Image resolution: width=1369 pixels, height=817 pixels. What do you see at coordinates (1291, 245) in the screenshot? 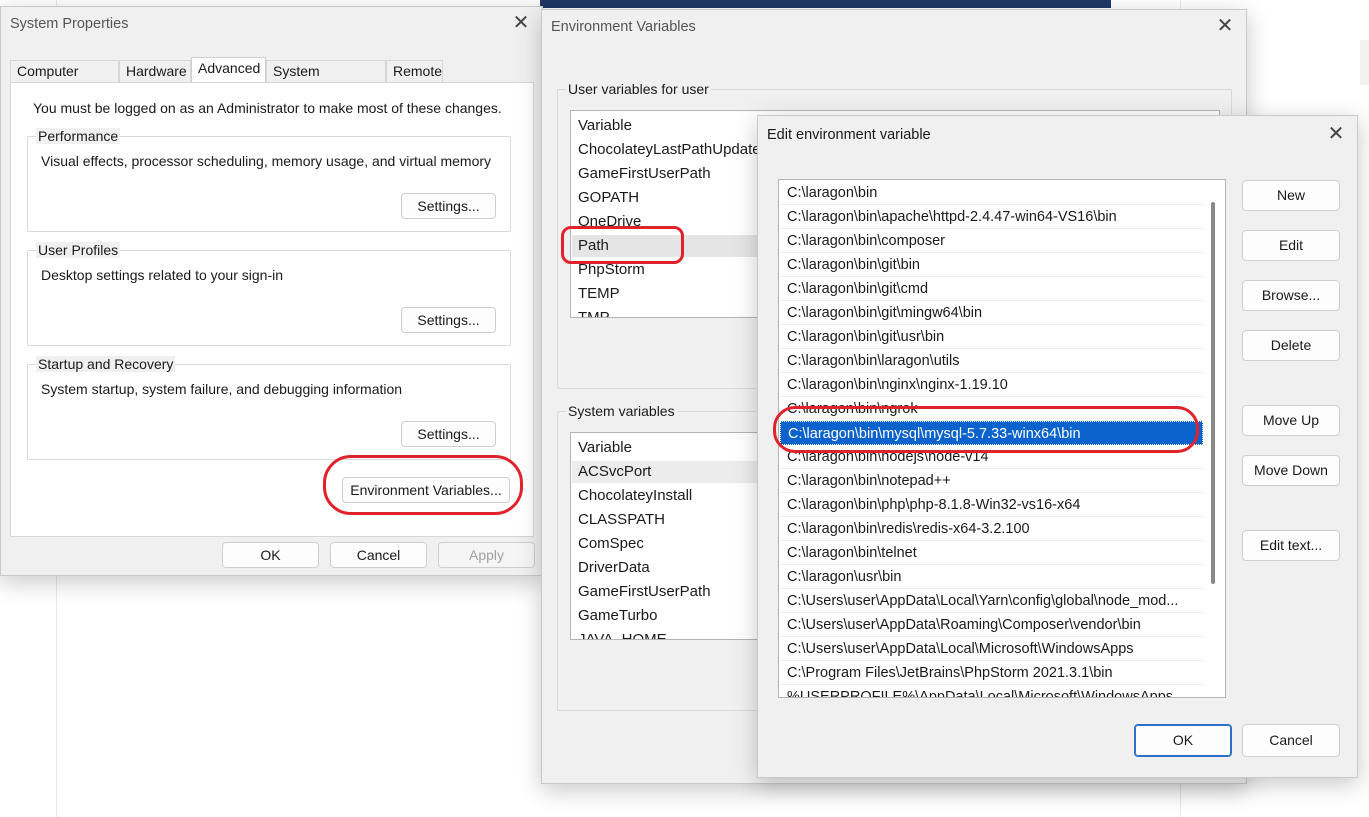
I see `edit-button: Edit` at bounding box center [1291, 245].